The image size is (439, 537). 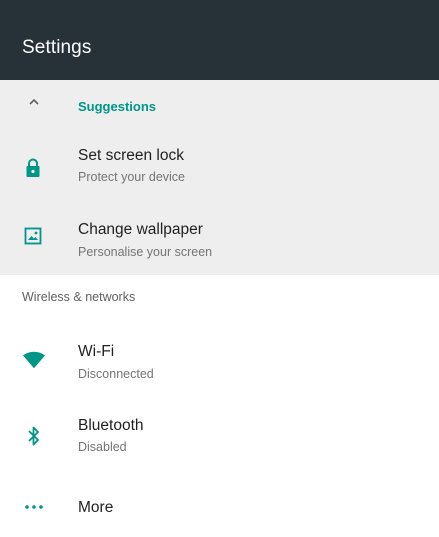 What do you see at coordinates (140, 229) in the screenshot?
I see `suggestion-title: Change wallpaper` at bounding box center [140, 229].